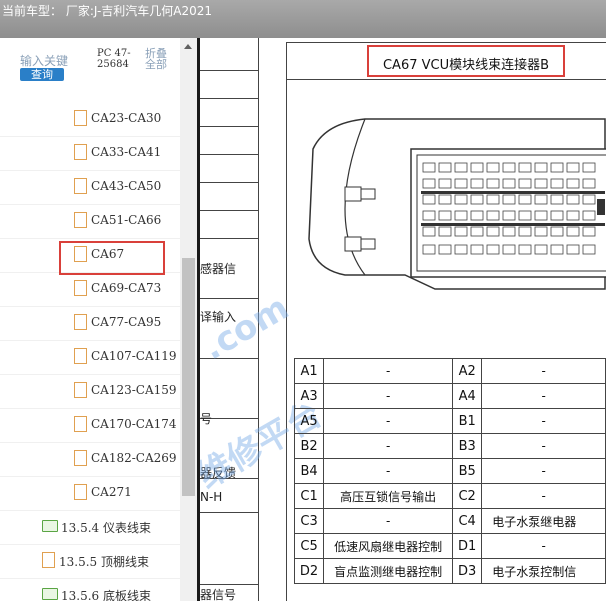 The image size is (606, 601). What do you see at coordinates (188, 377) in the screenshot?
I see `scroll-thumb` at bounding box center [188, 377].